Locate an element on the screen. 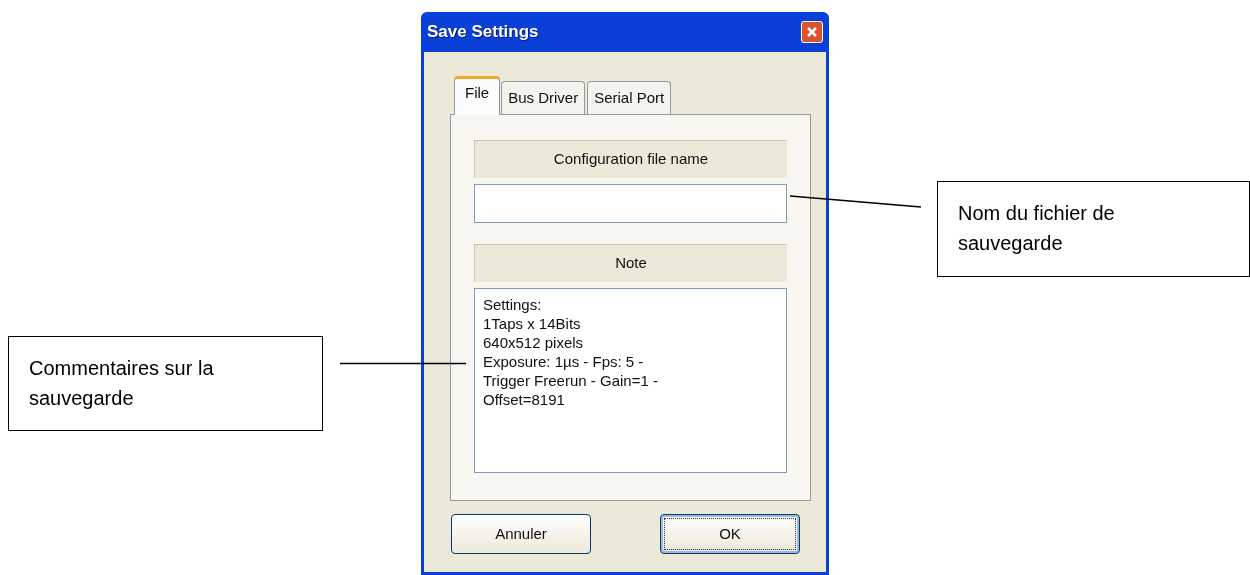 The height and width of the screenshot is (575, 1250). field-label: Note is located at coordinates (630, 263).